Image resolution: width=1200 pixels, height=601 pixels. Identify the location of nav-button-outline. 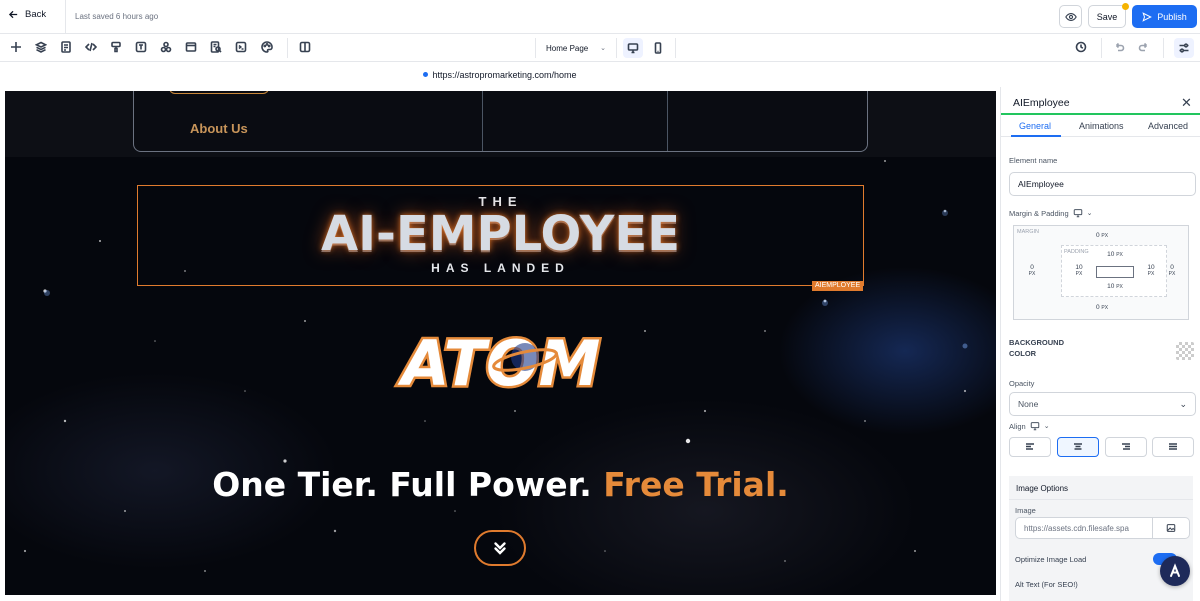
(219, 92).